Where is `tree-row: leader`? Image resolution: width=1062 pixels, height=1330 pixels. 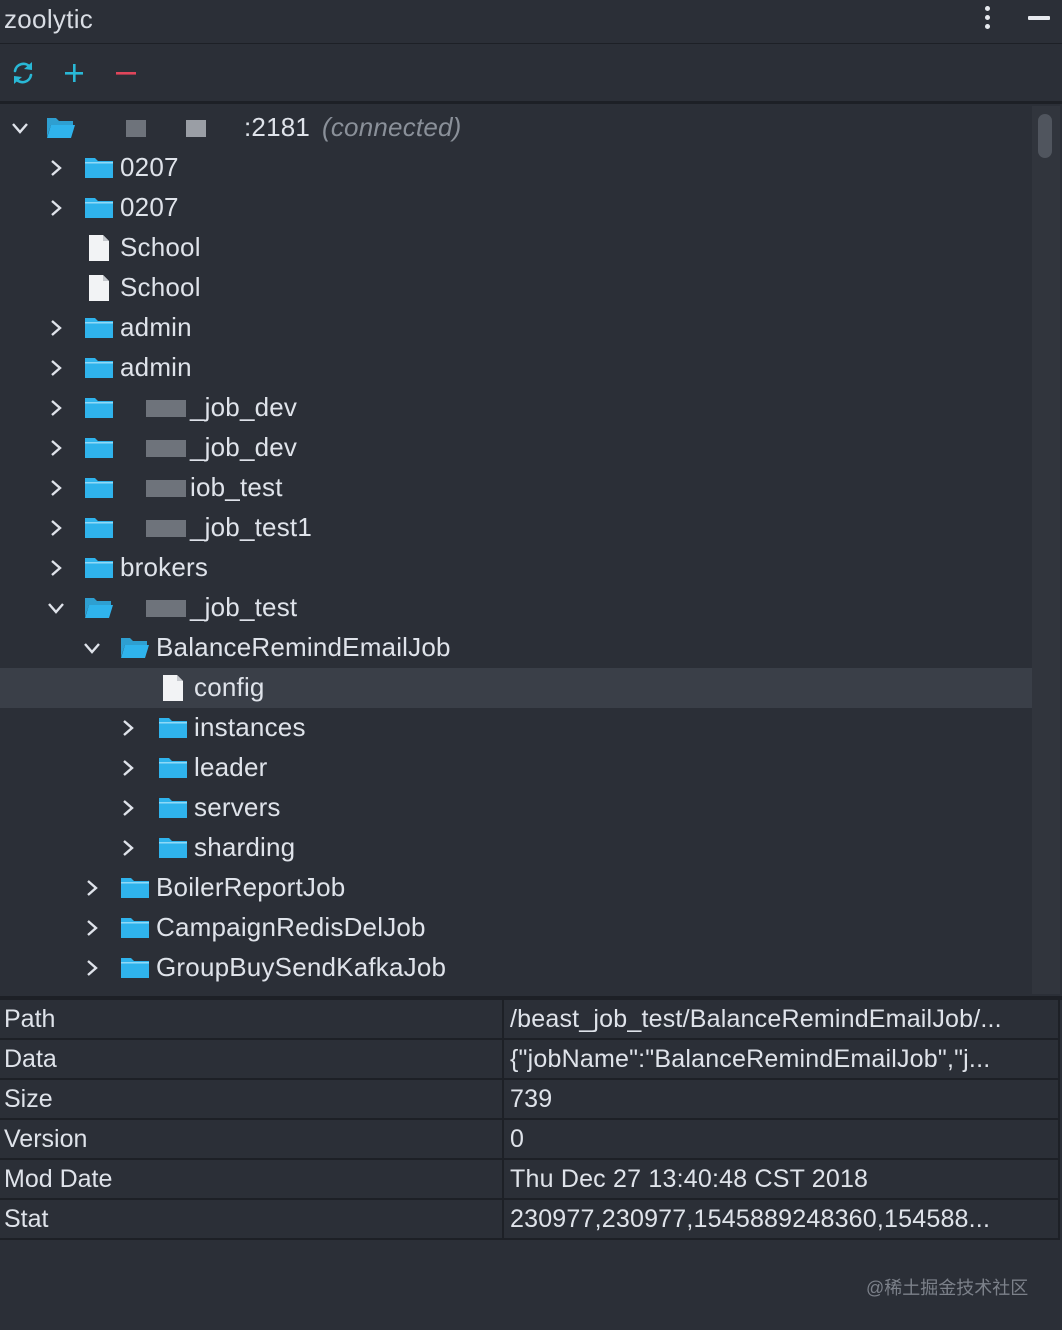 tree-row: leader is located at coordinates (516, 768).